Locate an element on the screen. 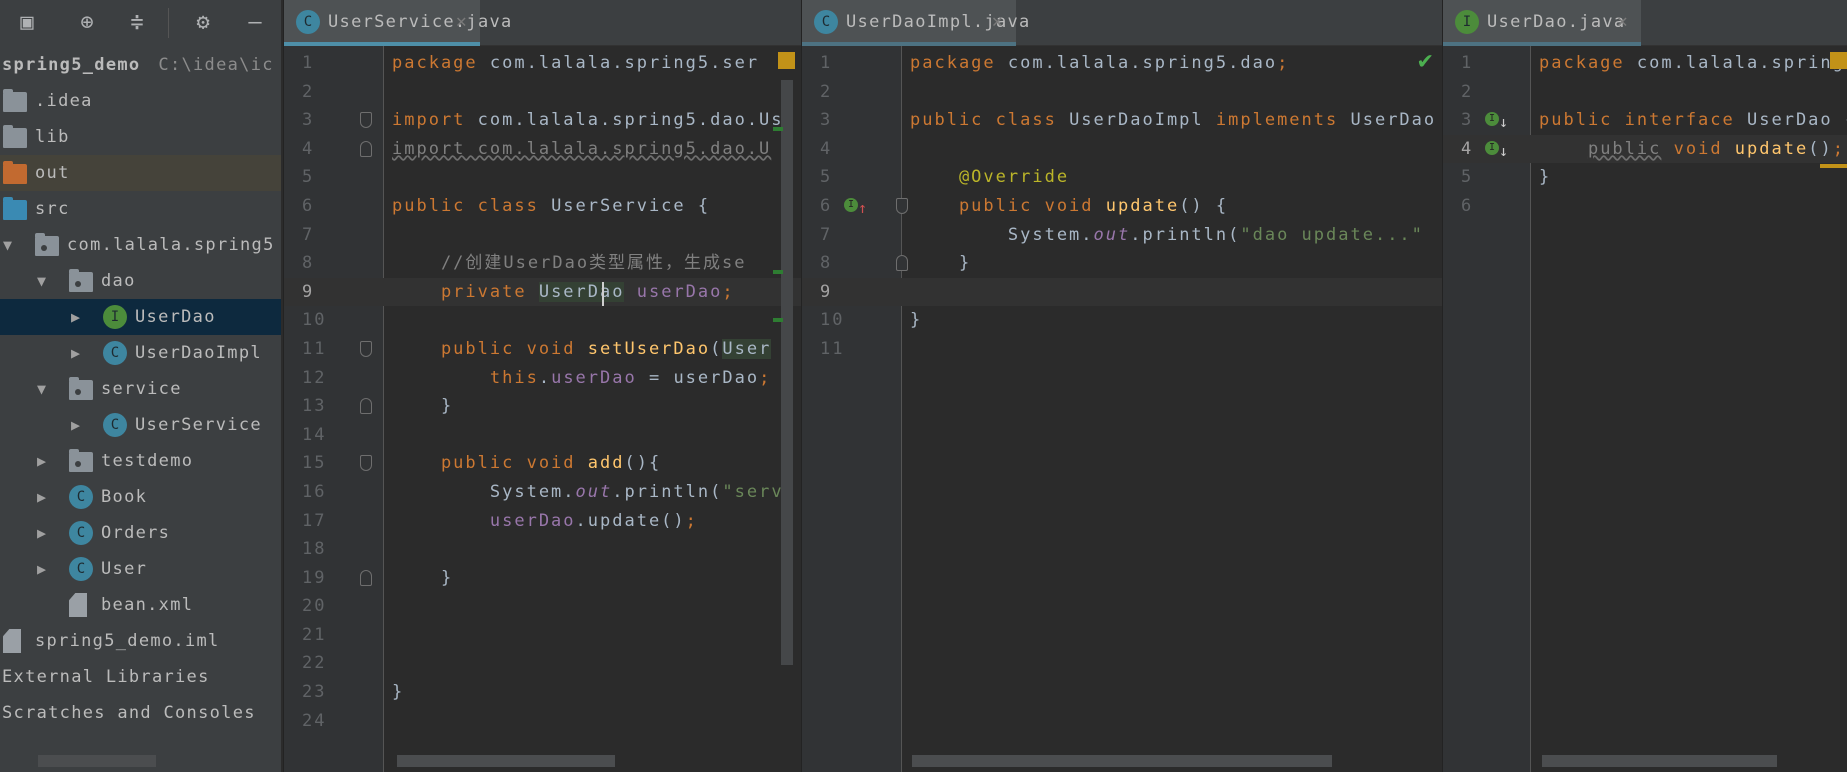 Image resolution: width=1847 pixels, height=772 pixels. code-line: 15 public void add(){ is located at coordinates (542, 463).